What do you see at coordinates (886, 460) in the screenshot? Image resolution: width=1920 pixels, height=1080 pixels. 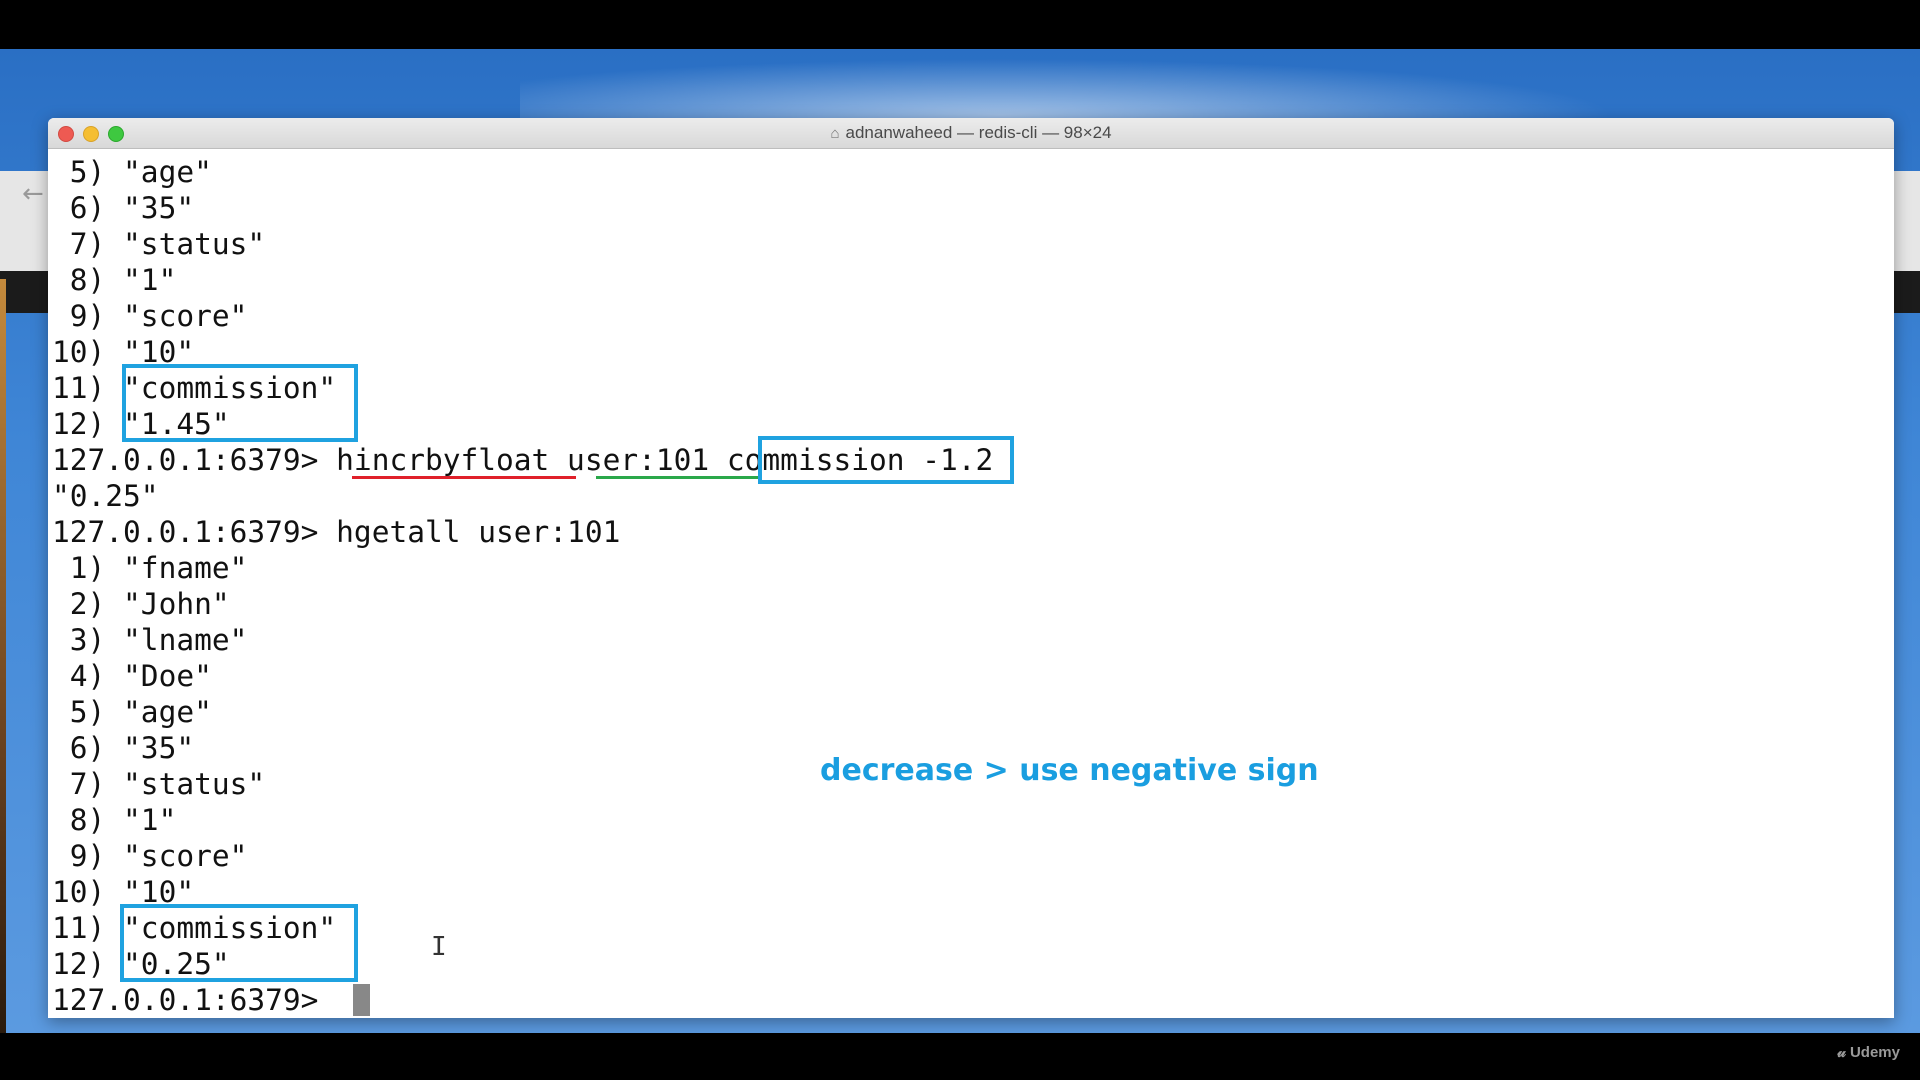 I see `highlight-box-command-args` at bounding box center [886, 460].